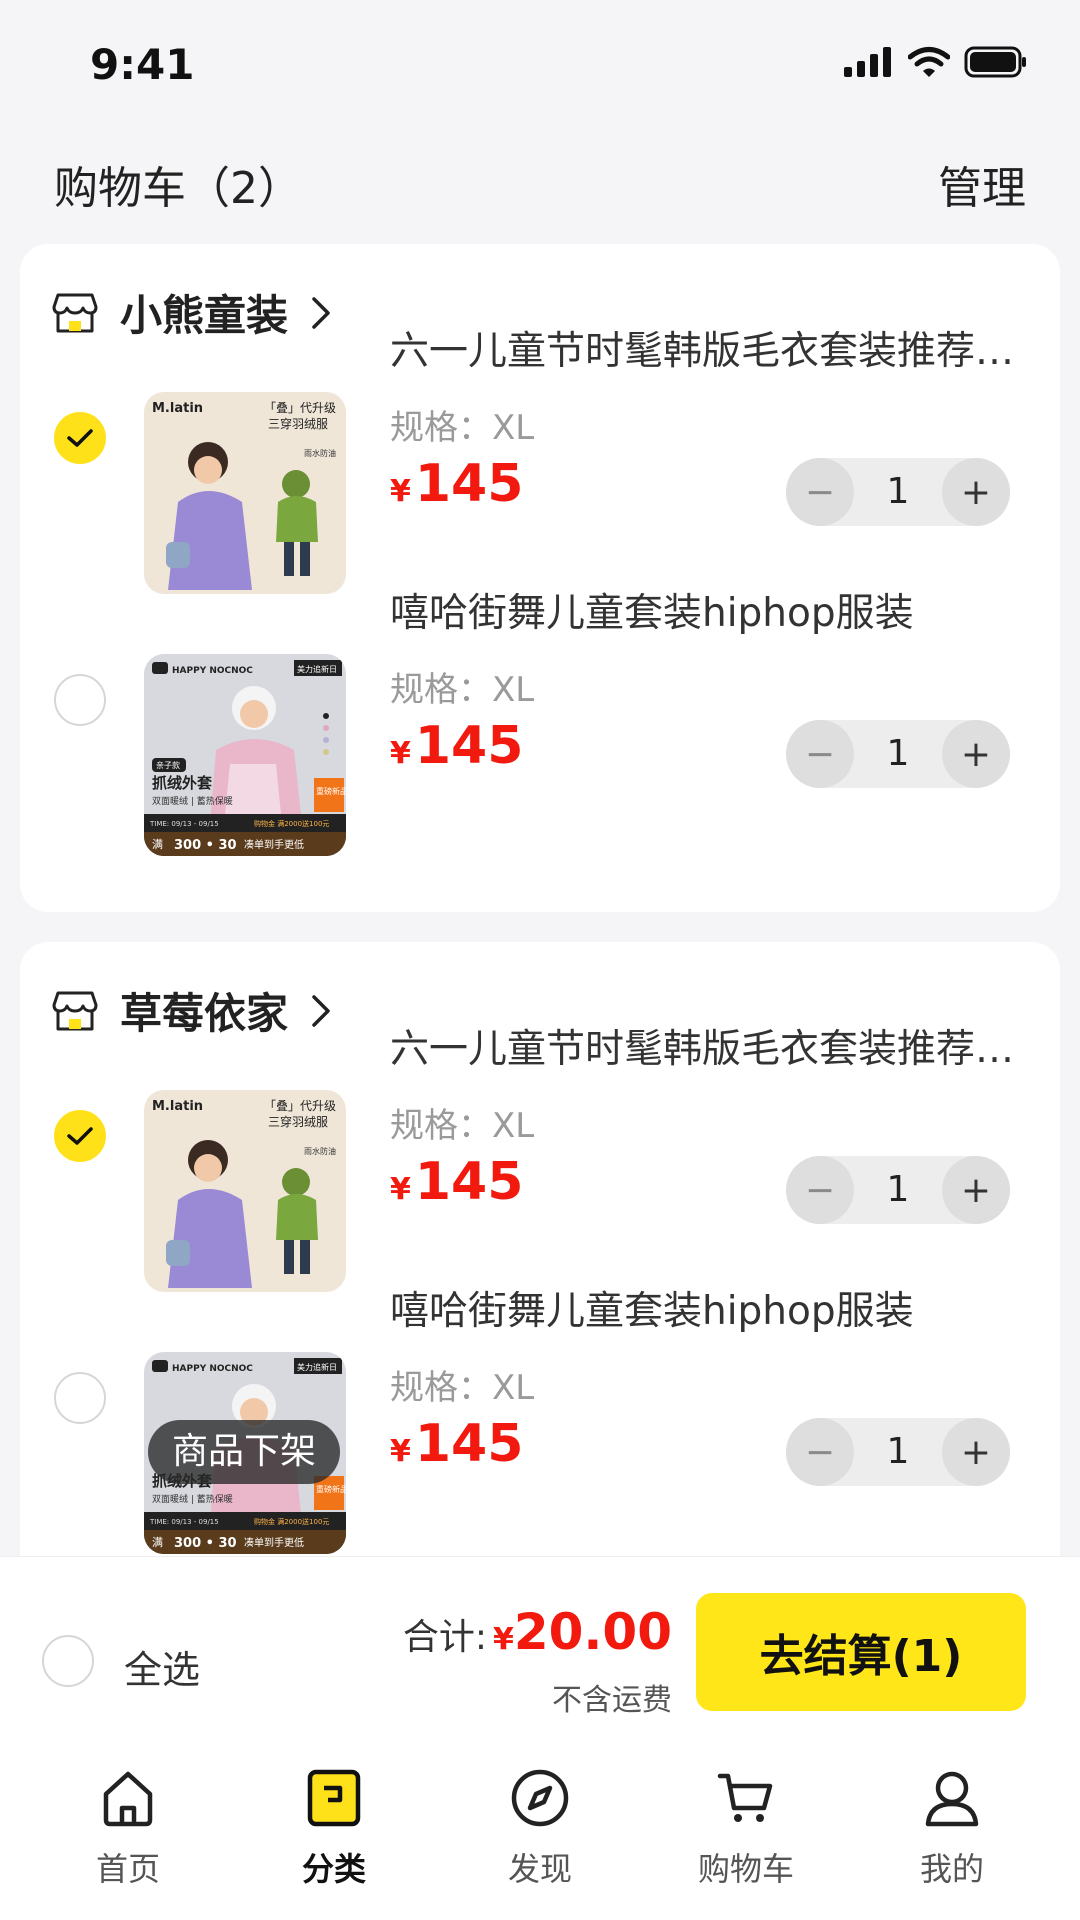 The height and width of the screenshot is (1920, 1080). What do you see at coordinates (334, 1798) in the screenshot?
I see `category-icon` at bounding box center [334, 1798].